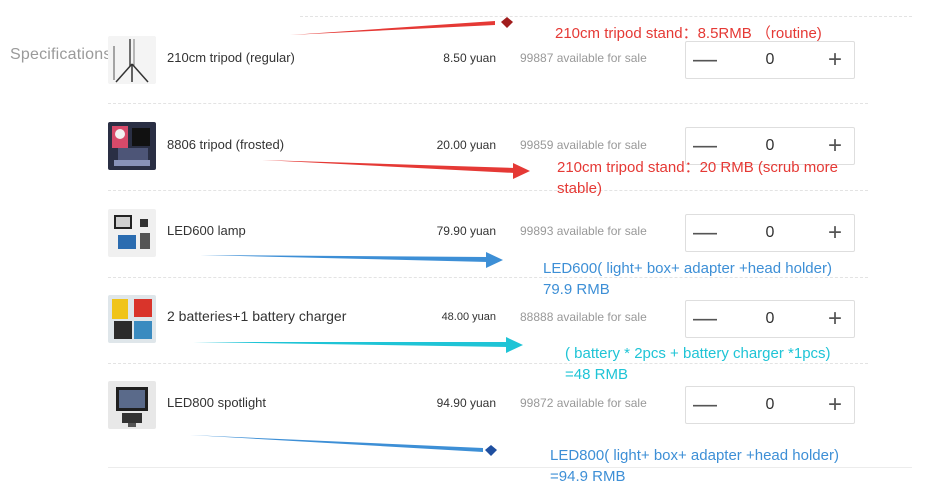  I want to click on availability-text: 88888 available for sale, so click(583, 317).